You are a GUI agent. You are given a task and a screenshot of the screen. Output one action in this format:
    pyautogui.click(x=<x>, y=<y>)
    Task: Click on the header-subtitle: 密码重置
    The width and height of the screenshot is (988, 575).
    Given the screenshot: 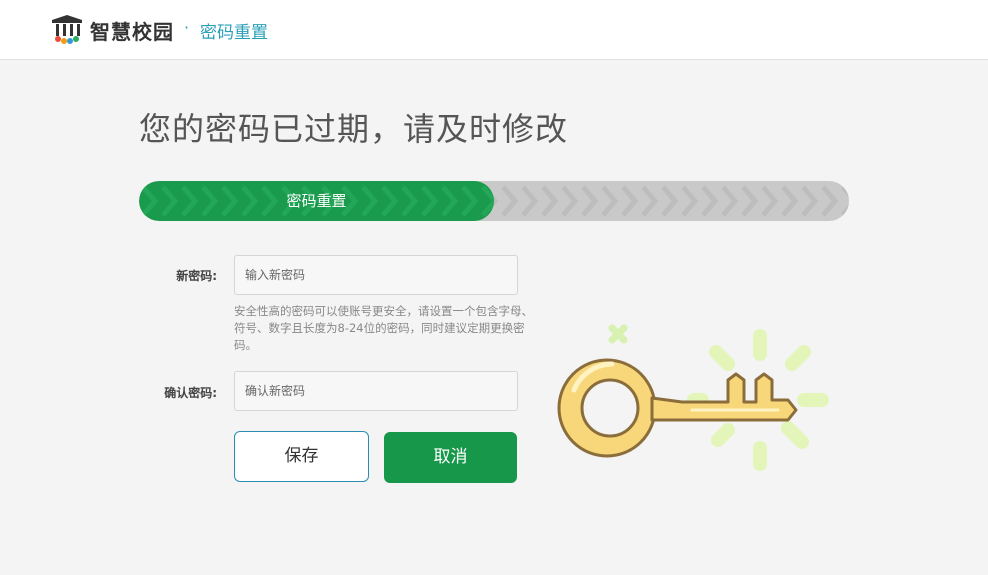 What is the action you would take?
    pyautogui.click(x=234, y=33)
    